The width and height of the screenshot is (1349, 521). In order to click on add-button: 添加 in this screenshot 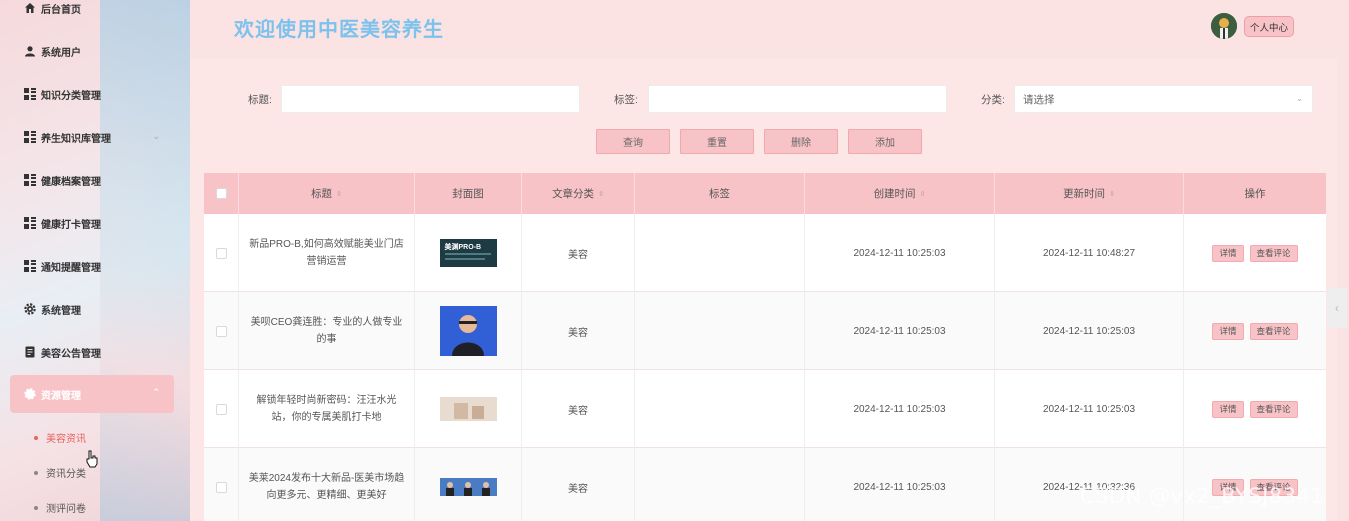, I will do `click(885, 141)`.